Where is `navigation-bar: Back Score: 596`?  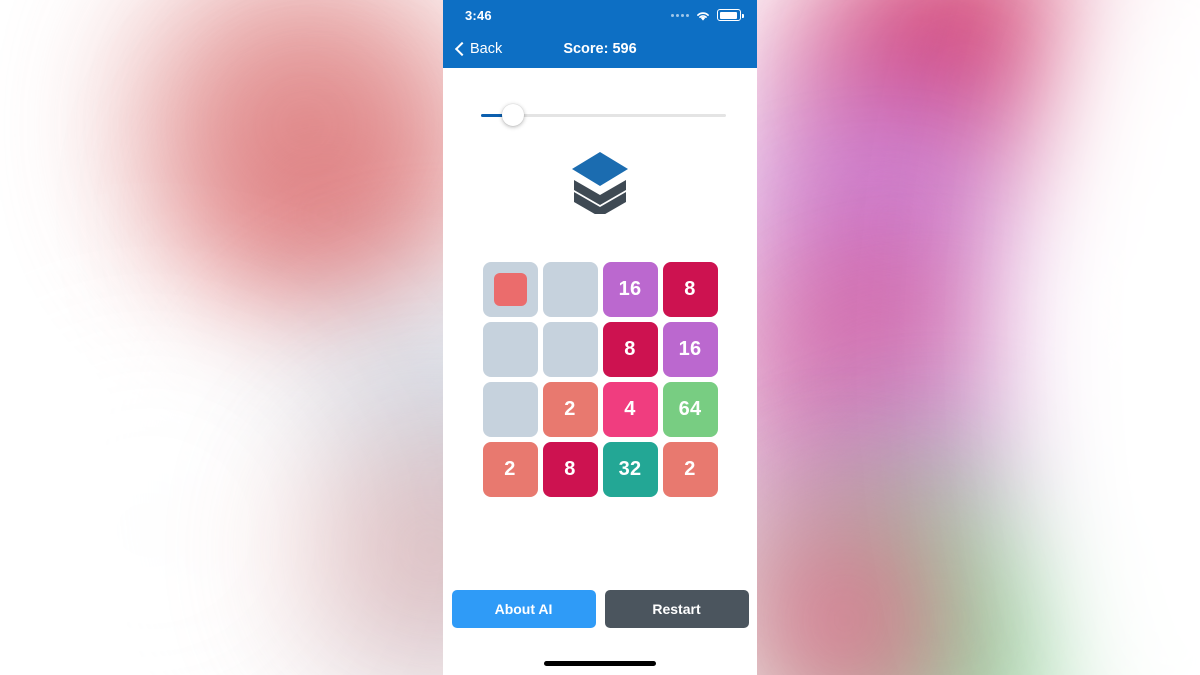
navigation-bar: Back Score: 596 is located at coordinates (600, 49).